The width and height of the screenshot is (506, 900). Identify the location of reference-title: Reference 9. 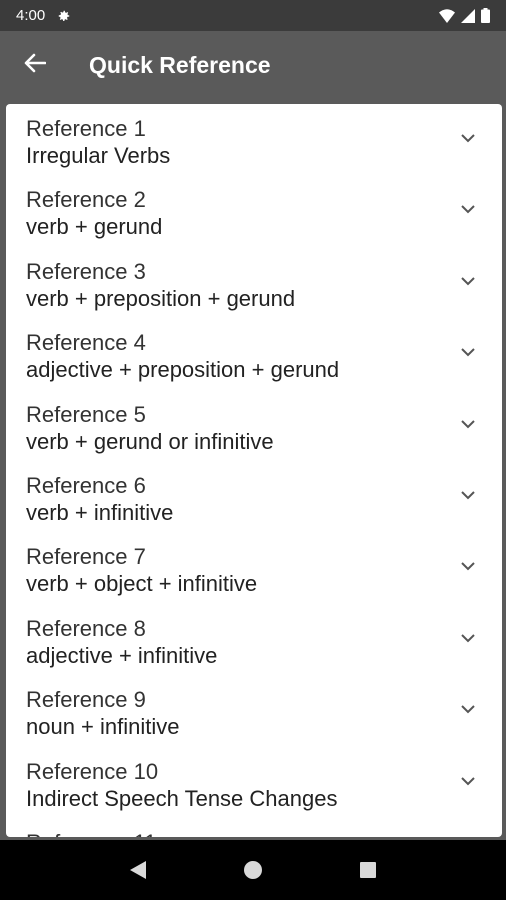
(86, 700).